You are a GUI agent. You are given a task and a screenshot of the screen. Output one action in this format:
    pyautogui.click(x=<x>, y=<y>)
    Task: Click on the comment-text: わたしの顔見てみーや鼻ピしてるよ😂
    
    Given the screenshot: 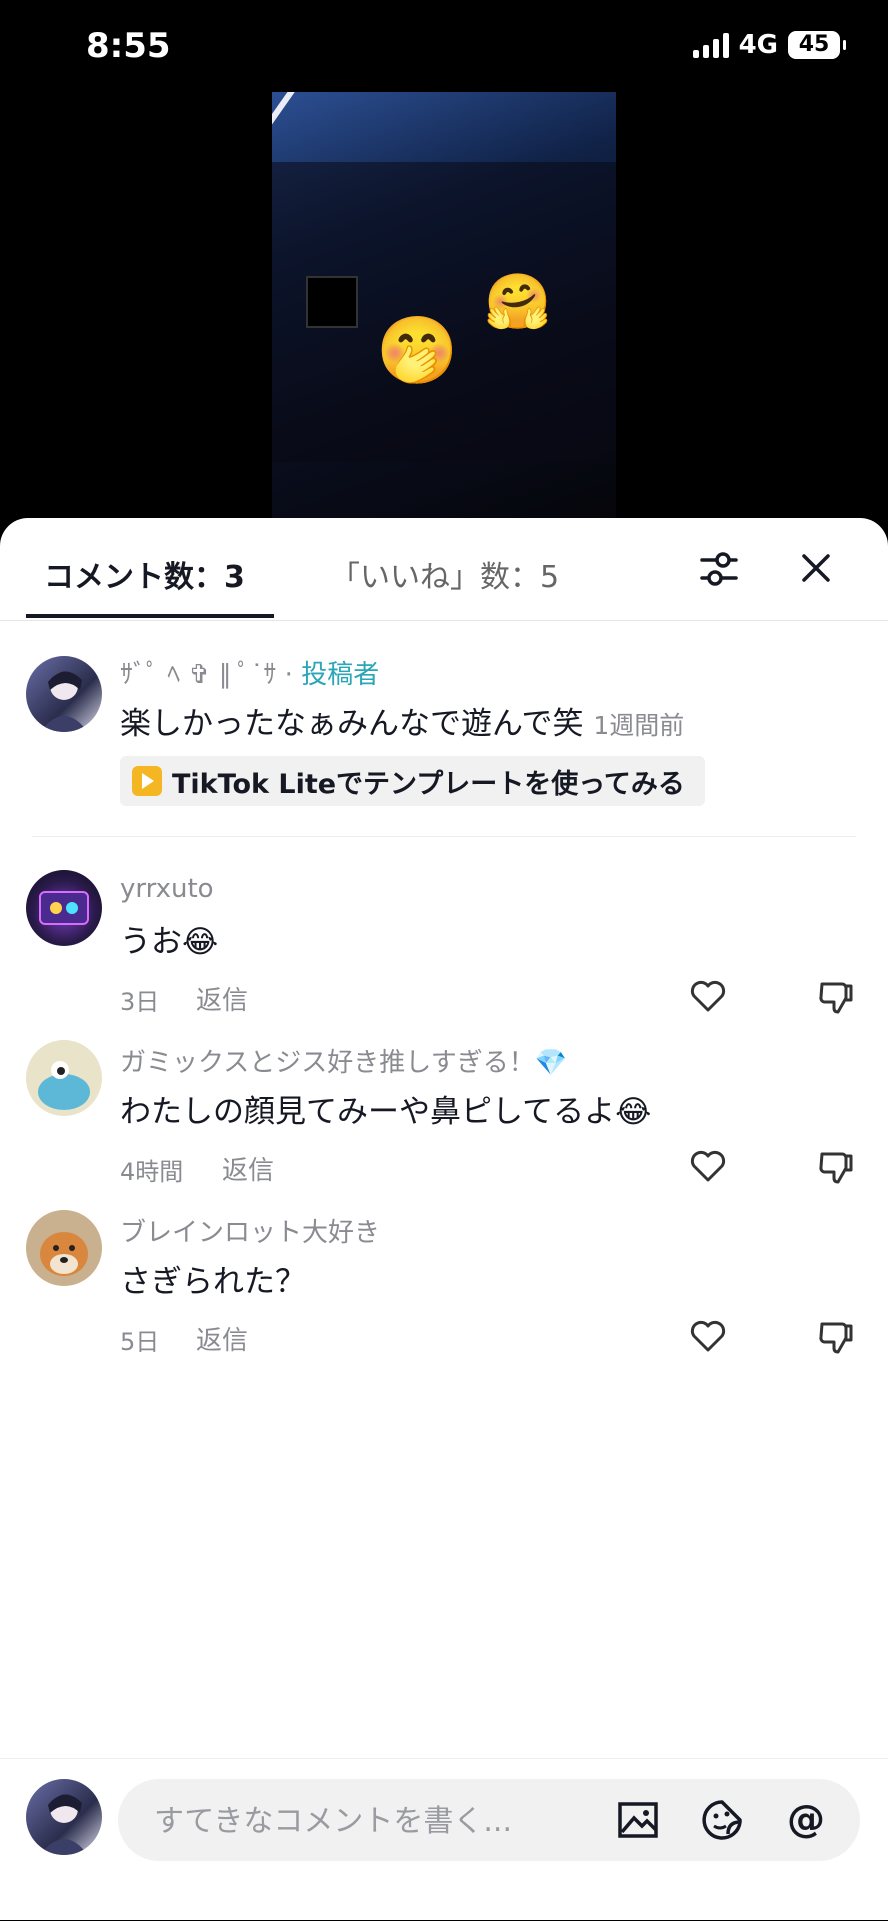 What is the action you would take?
    pyautogui.click(x=386, y=1112)
    